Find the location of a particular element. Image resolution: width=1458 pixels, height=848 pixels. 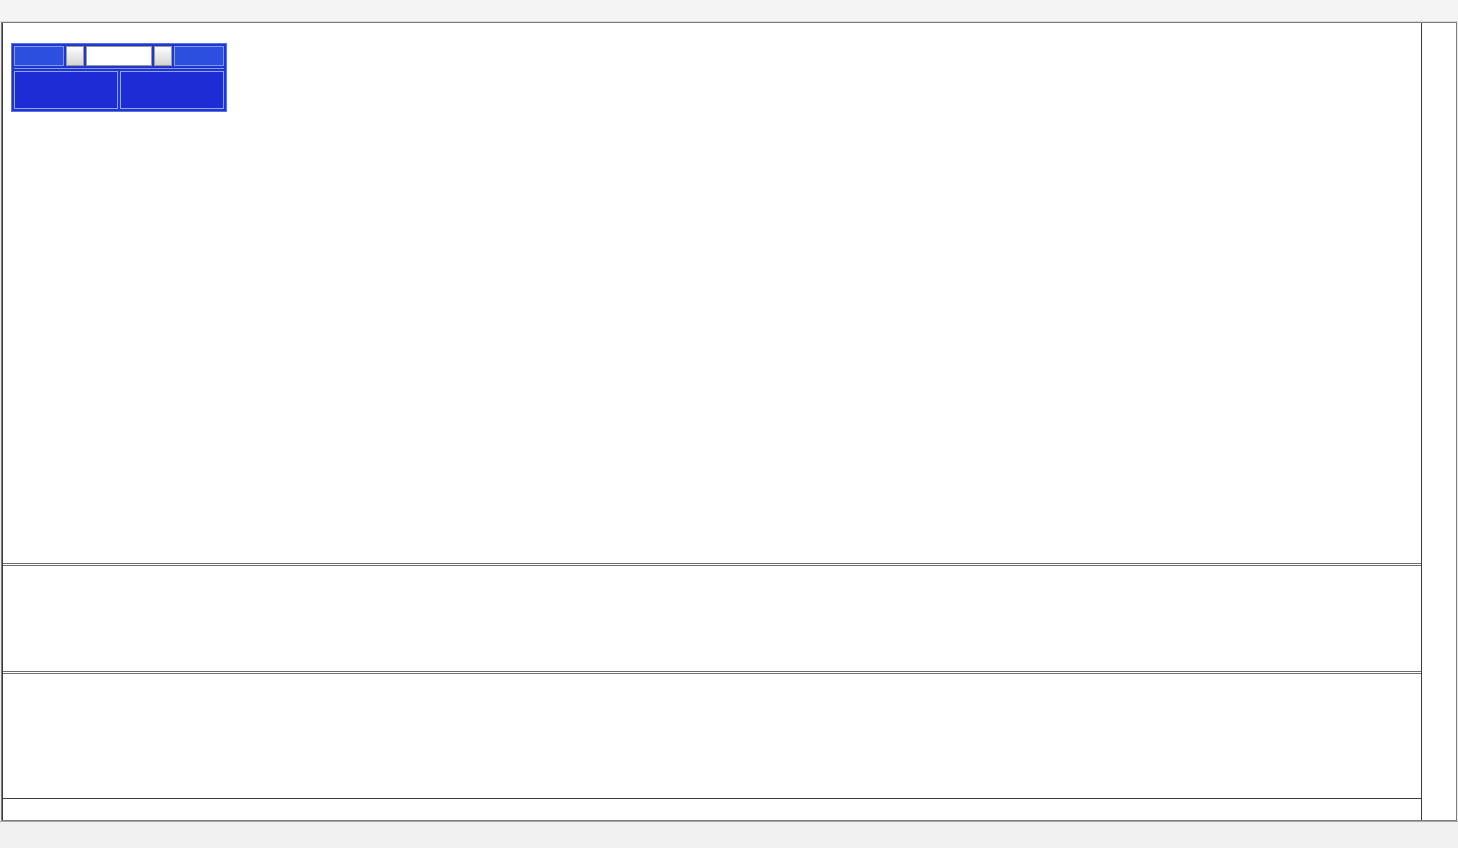

buy-price-box is located at coordinates (172, 90).